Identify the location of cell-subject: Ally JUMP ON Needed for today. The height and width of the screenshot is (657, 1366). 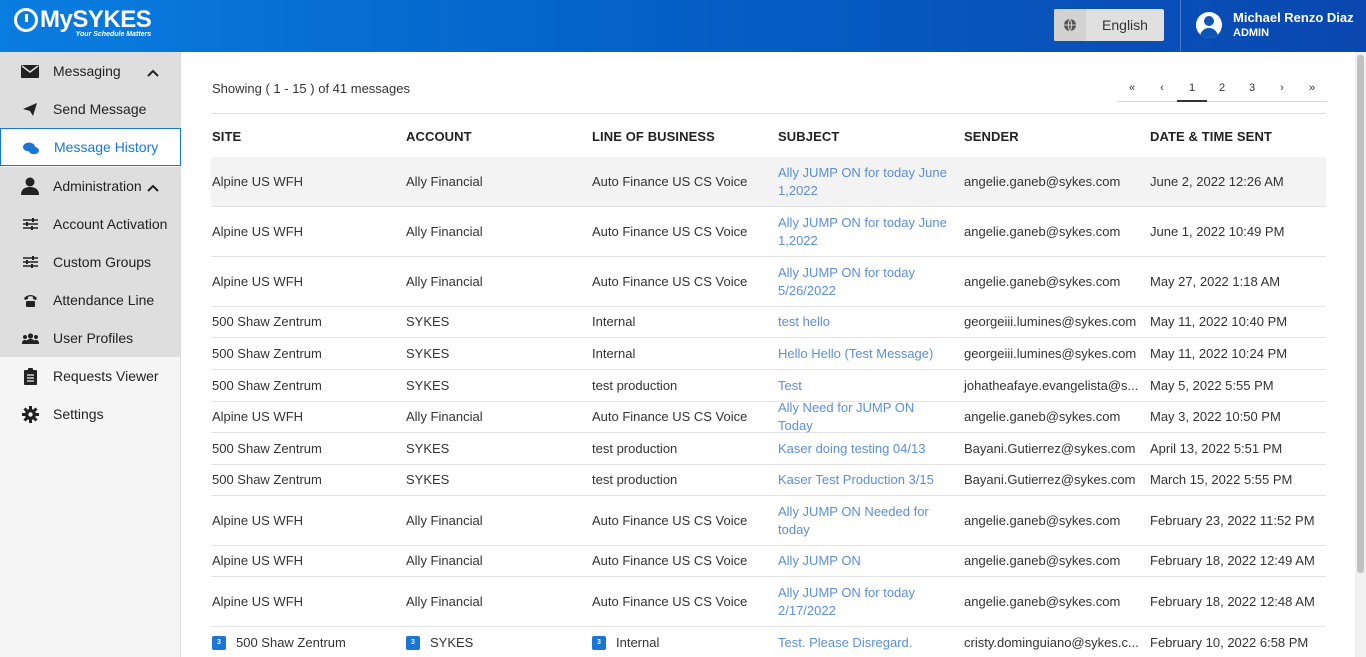
(864, 520).